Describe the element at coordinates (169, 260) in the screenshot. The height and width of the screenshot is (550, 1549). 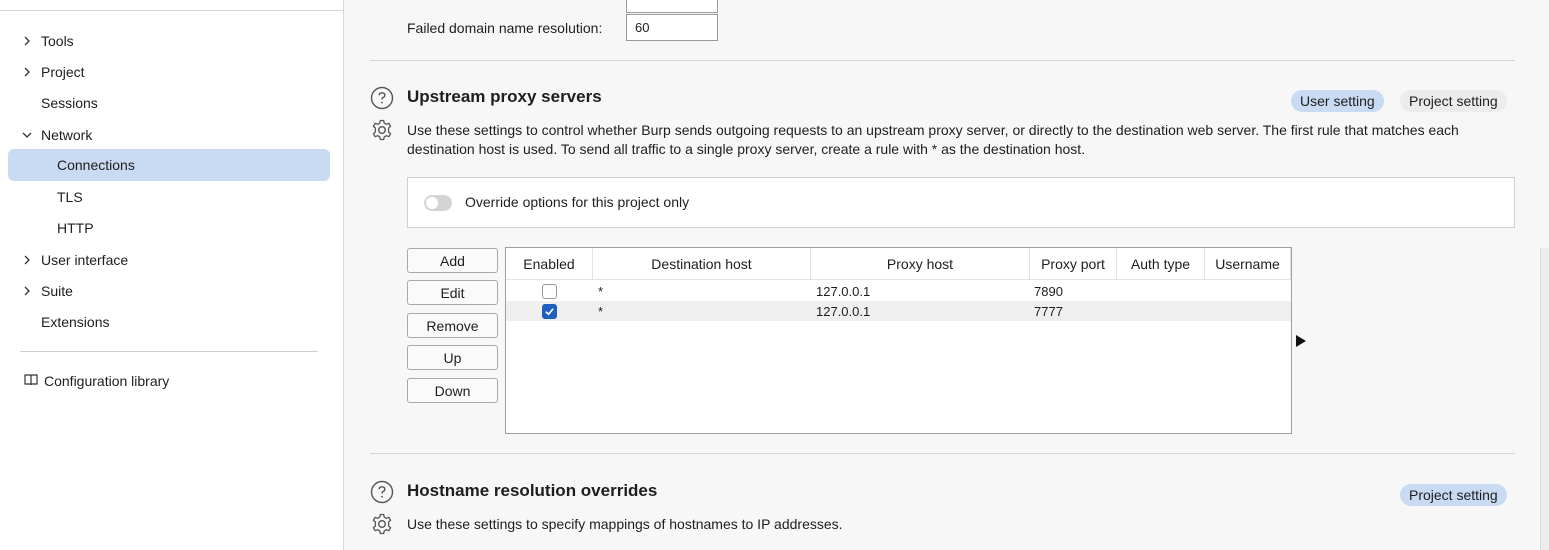
I see `sidebar-item-user-interface: User interface` at that location.